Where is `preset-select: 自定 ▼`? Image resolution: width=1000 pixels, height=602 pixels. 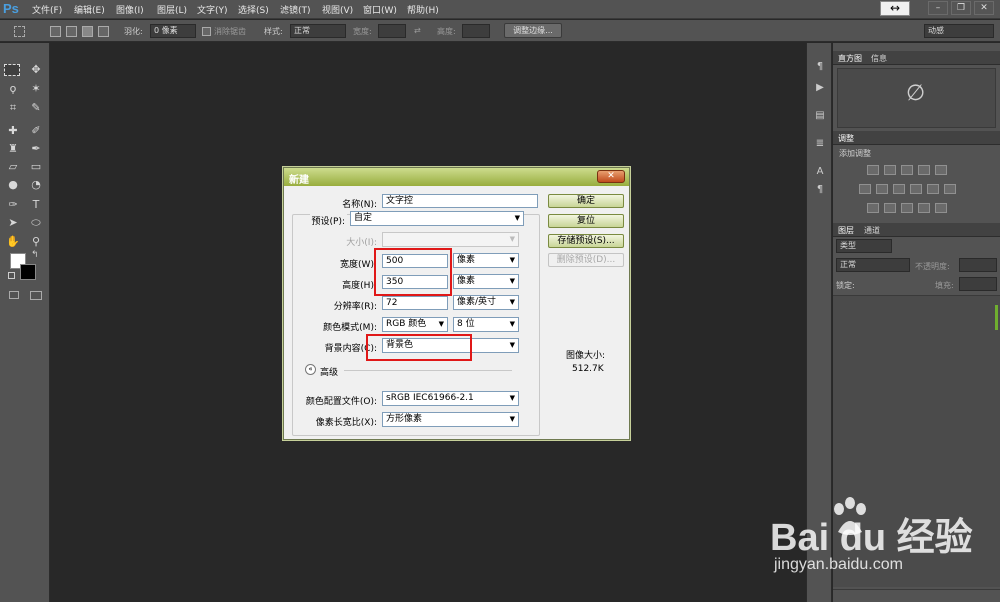
preset-select: 自定 ▼ is located at coordinates (437, 218).